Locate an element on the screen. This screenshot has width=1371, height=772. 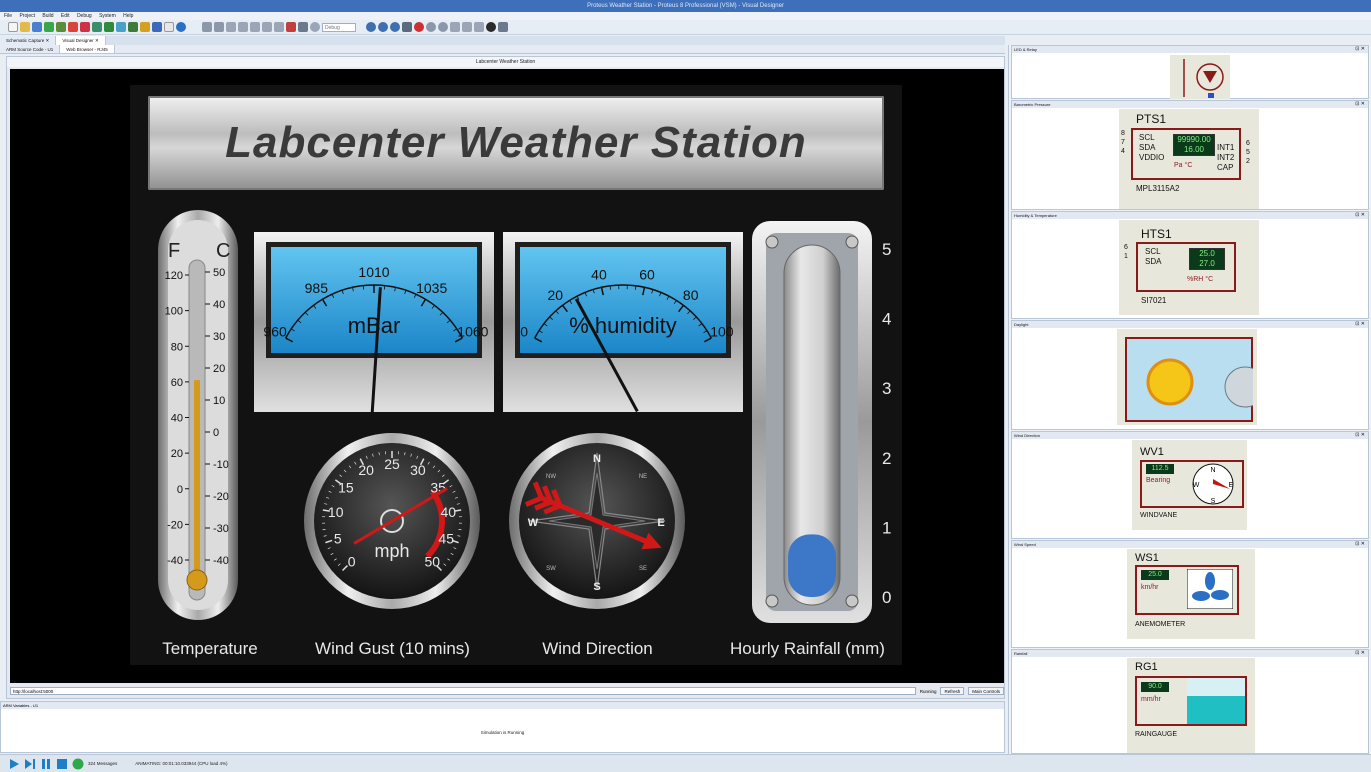
tag-icon is located at coordinates (503, 27).